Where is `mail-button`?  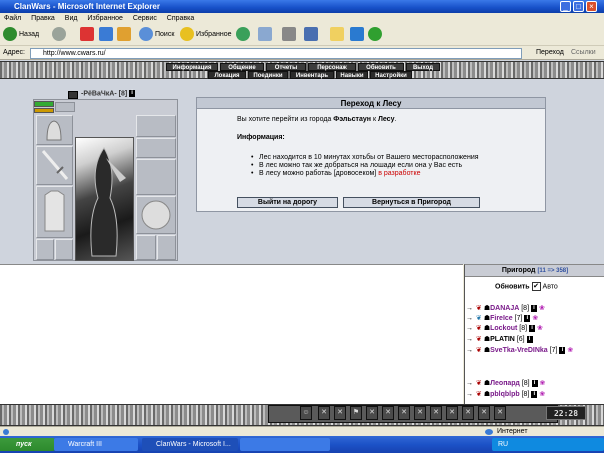 mail-button is located at coordinates (266, 35).